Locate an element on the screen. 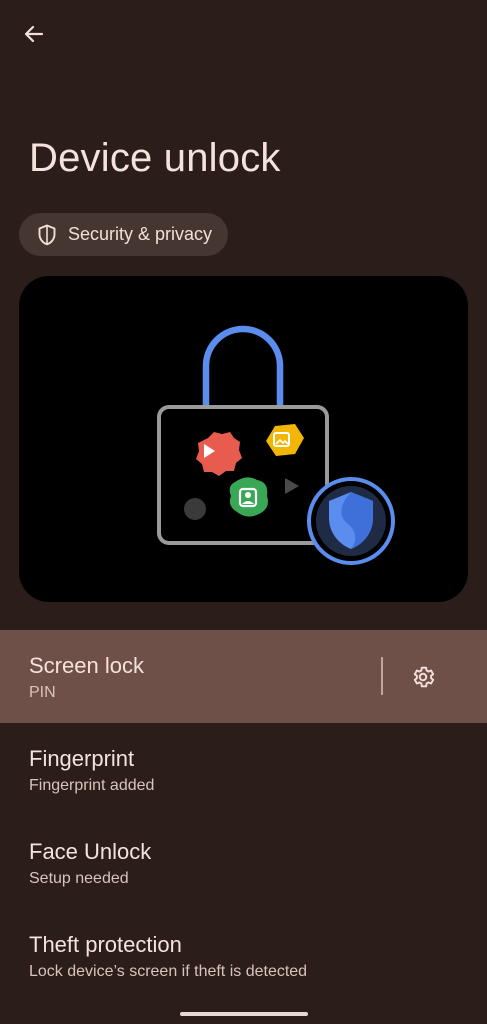 The image size is (487, 1024). home-indicator is located at coordinates (244, 1014).